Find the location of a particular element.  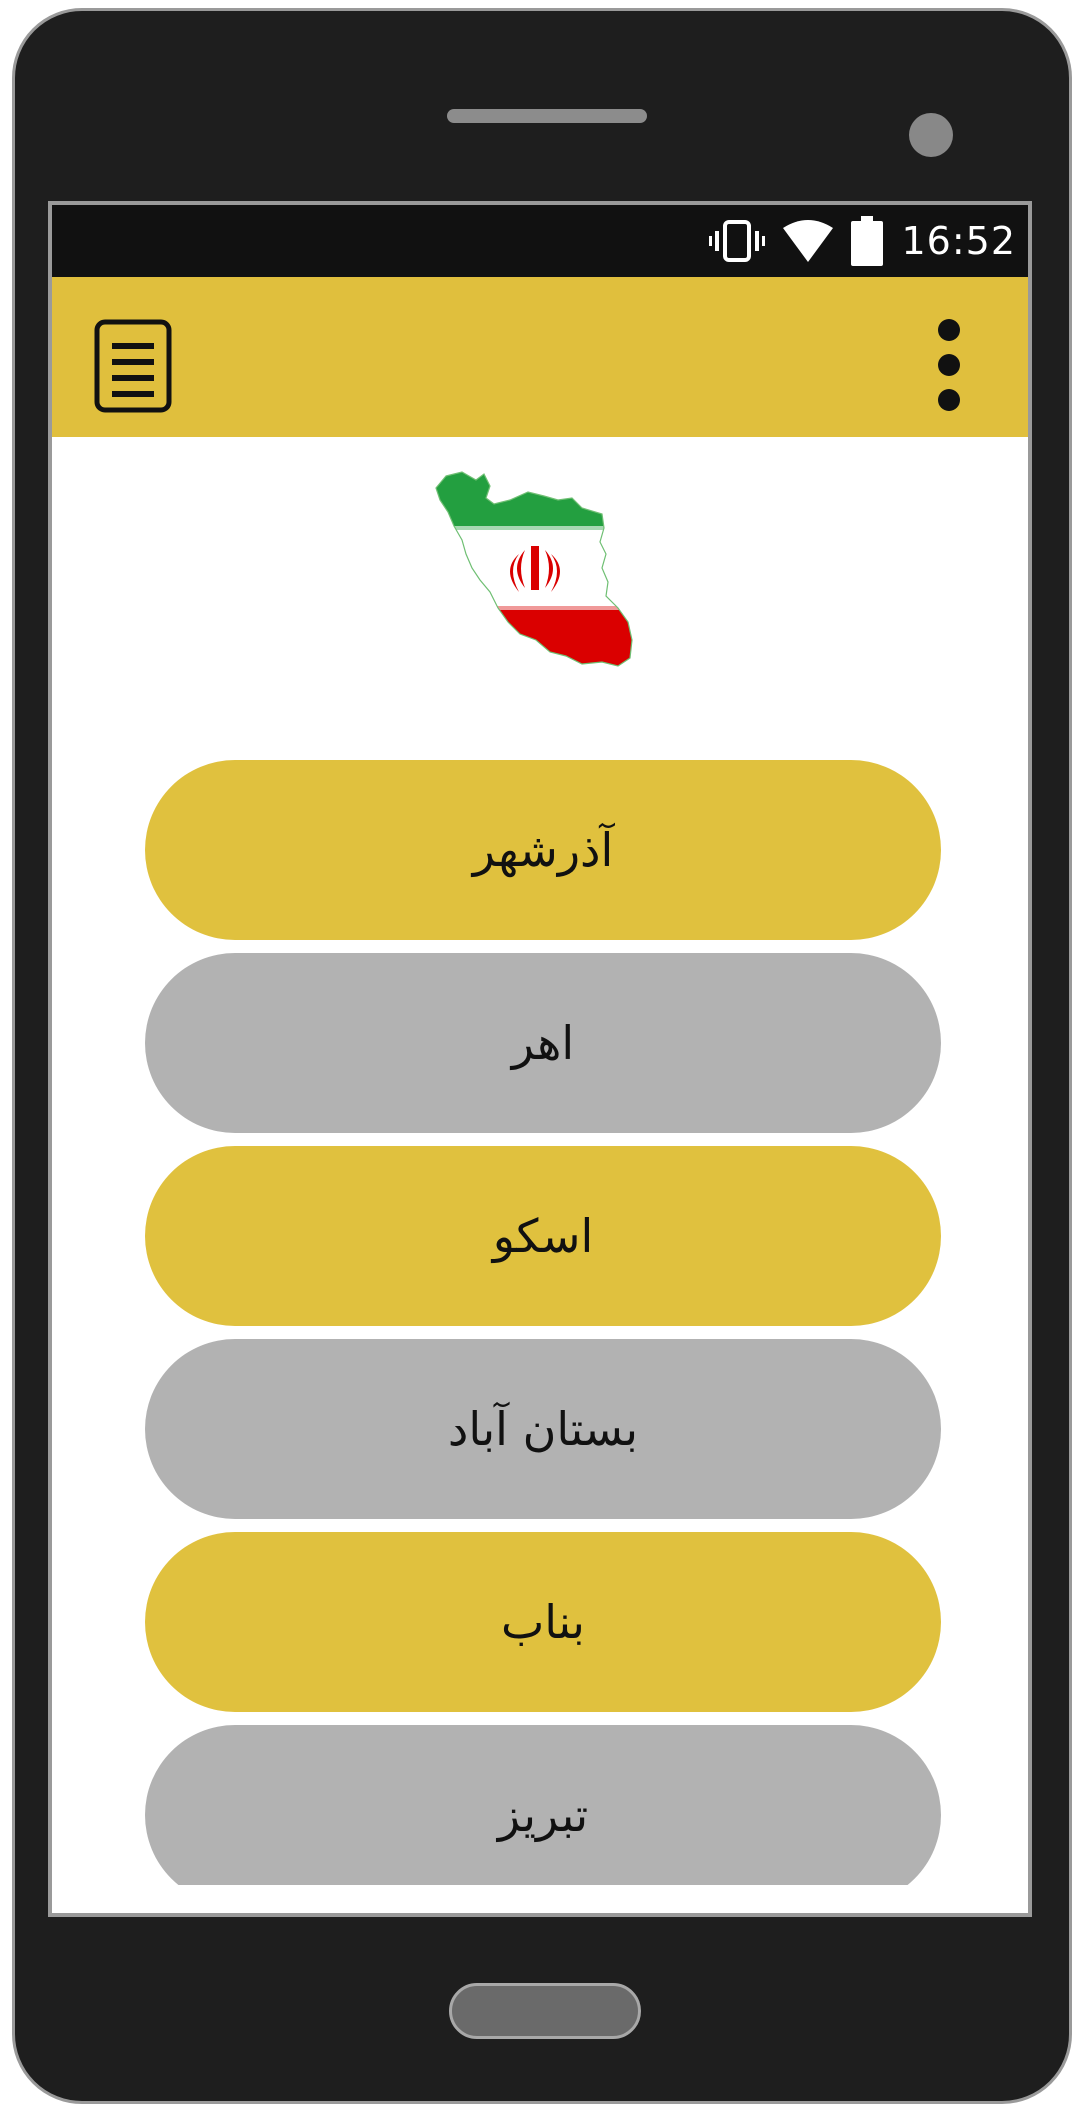

earpiece-speaker is located at coordinates (547, 116).